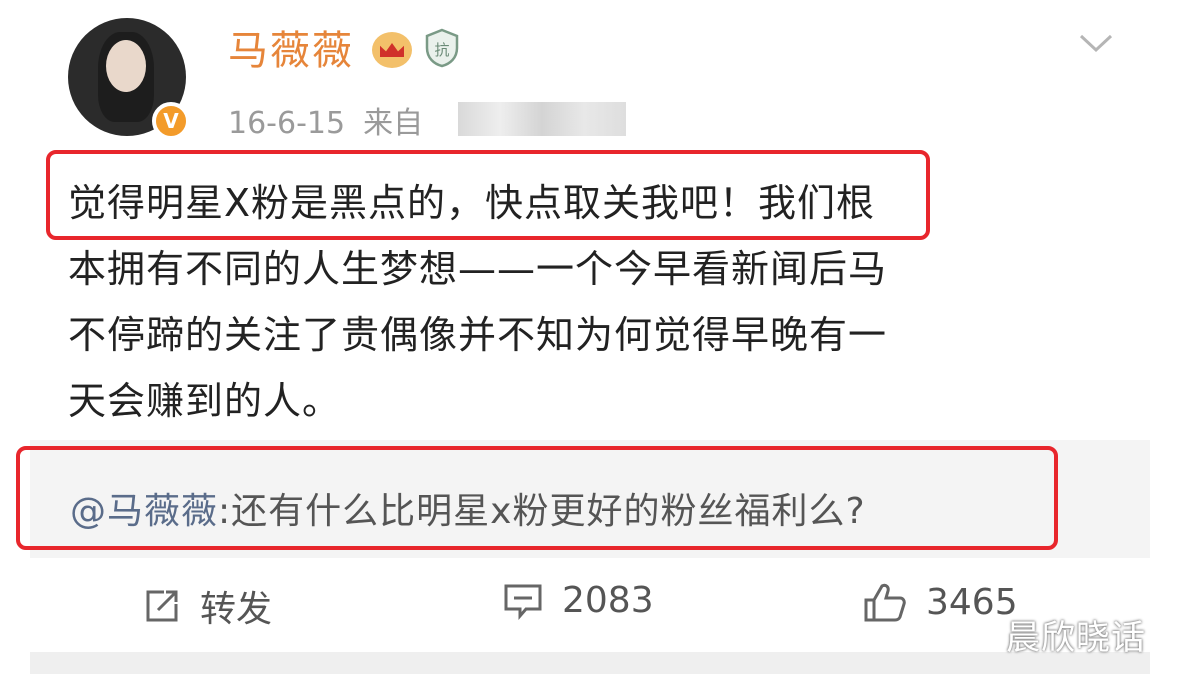 The width and height of the screenshot is (1180, 674). Describe the element at coordinates (287, 123) in the screenshot. I see `post-date: 16-6-15` at that location.